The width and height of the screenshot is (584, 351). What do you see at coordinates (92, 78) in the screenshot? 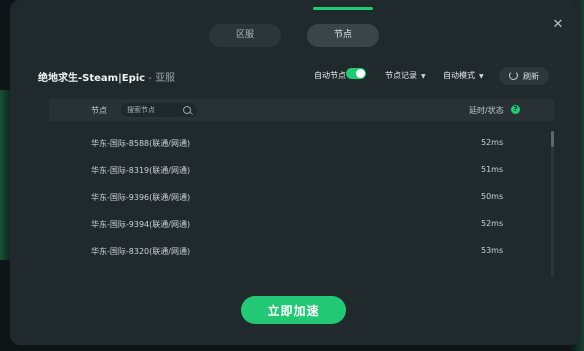
I see `game-name: 绝地求生-Steam|Epic` at bounding box center [92, 78].